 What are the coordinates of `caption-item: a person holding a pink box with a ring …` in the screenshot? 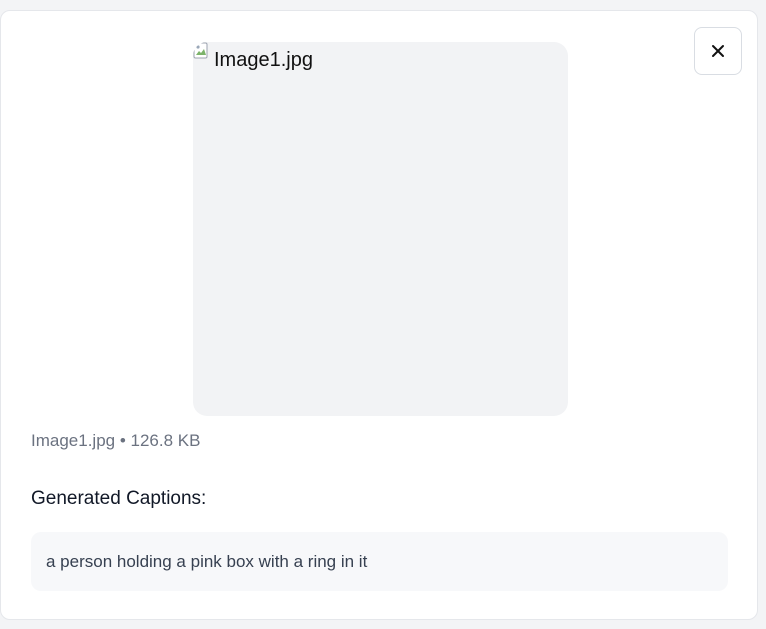 It's located at (379, 561).